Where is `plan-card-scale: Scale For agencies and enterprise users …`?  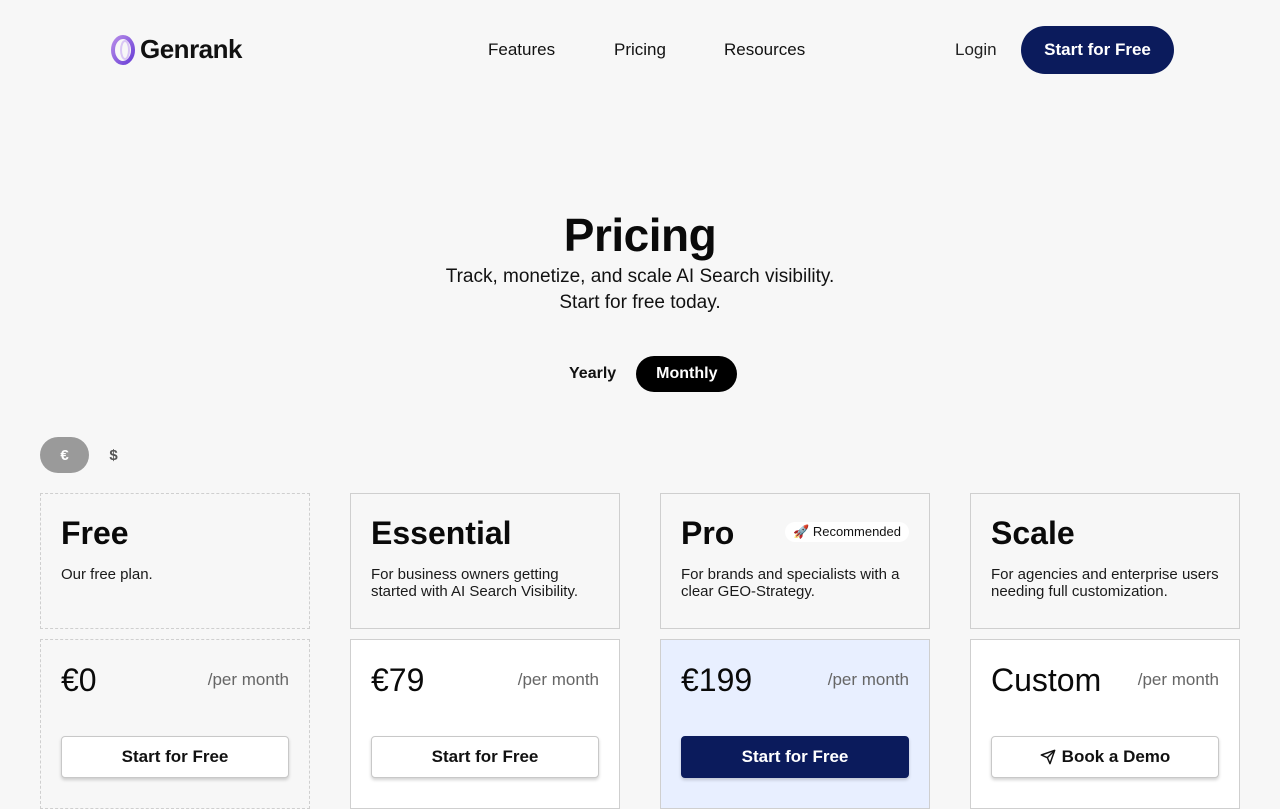
plan-card-scale: Scale For agencies and enterprise users … is located at coordinates (1105, 561).